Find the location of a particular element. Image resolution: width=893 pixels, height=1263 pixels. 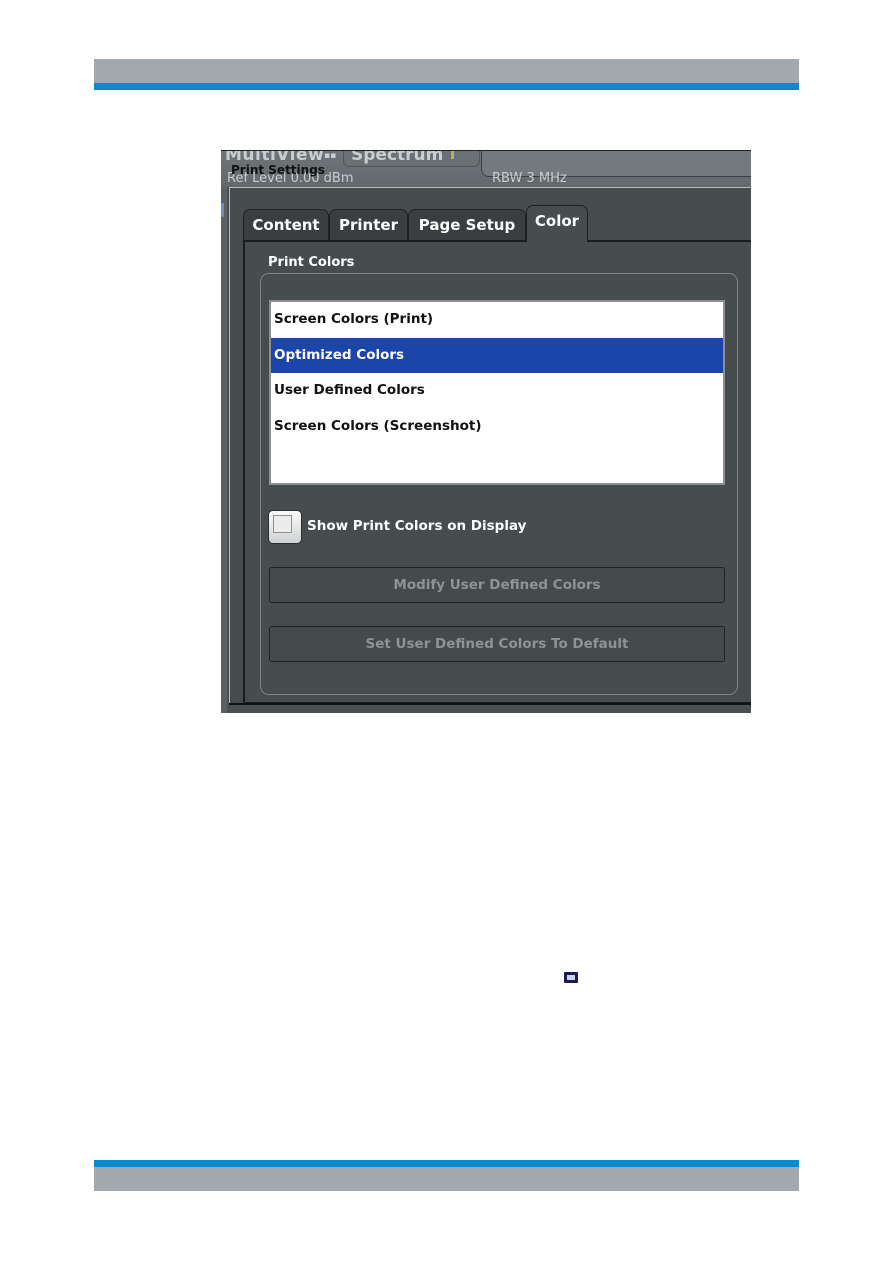

list-item-user-defined-colors: User Defined Colors is located at coordinates (497, 391).